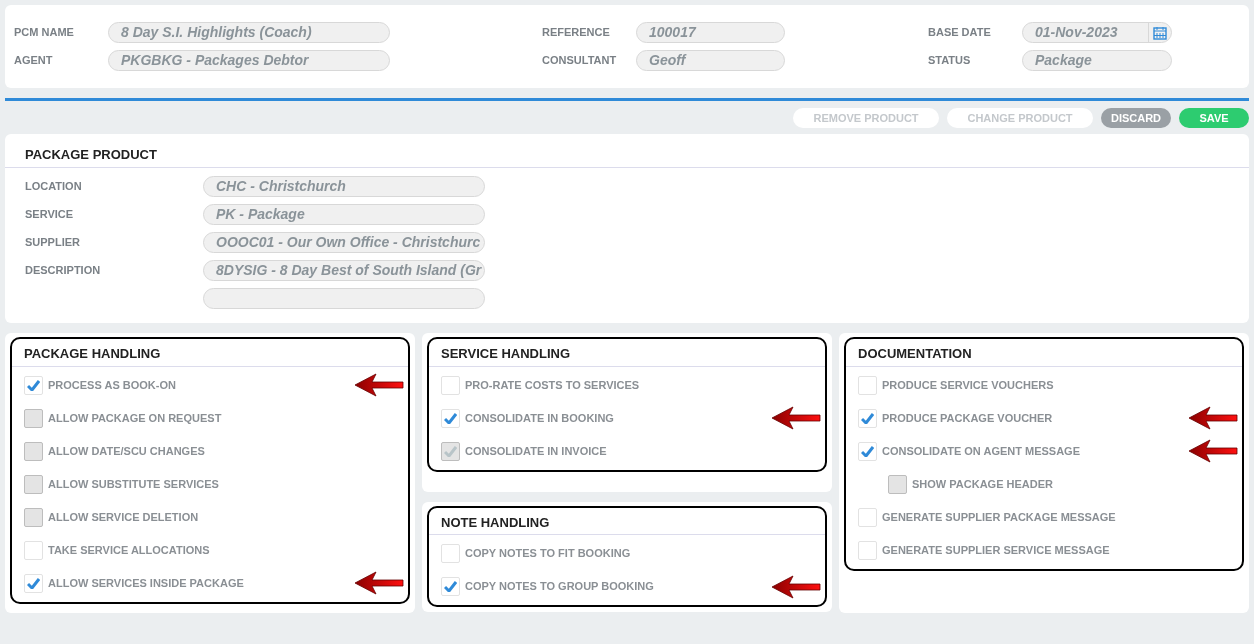 The height and width of the screenshot is (644, 1254). What do you see at coordinates (710, 32) in the screenshot?
I see `text-field: 100017` at bounding box center [710, 32].